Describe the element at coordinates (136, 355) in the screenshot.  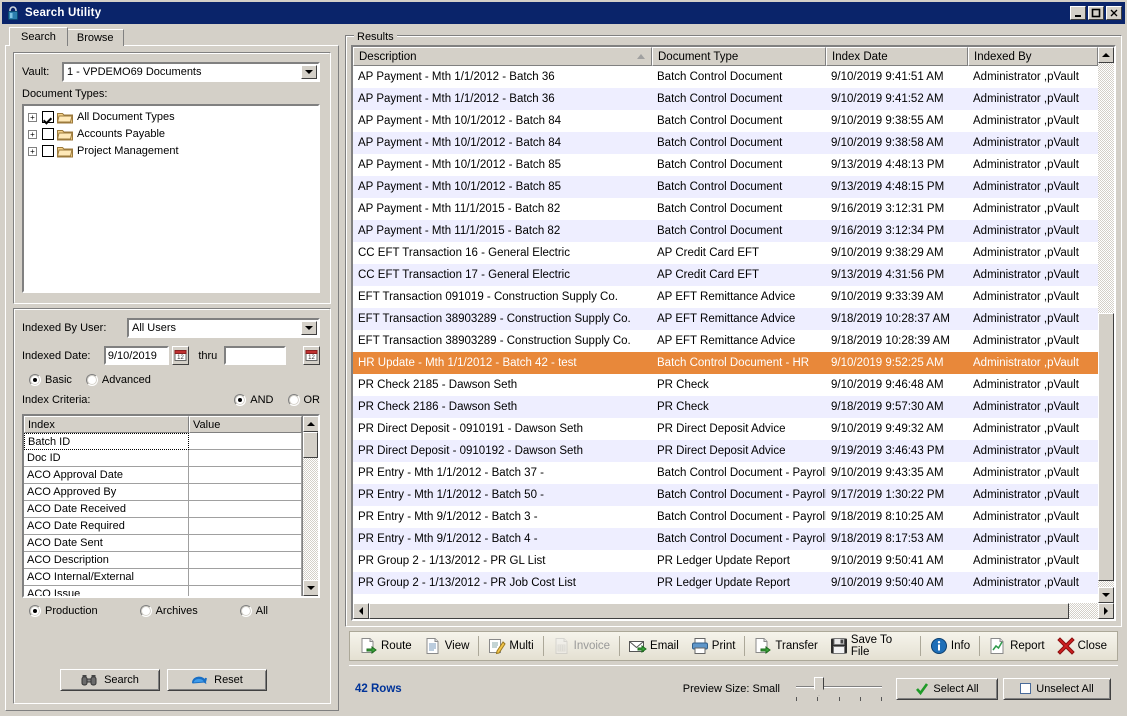
I see `indexed-date-from-input: 9/10/2019` at that location.